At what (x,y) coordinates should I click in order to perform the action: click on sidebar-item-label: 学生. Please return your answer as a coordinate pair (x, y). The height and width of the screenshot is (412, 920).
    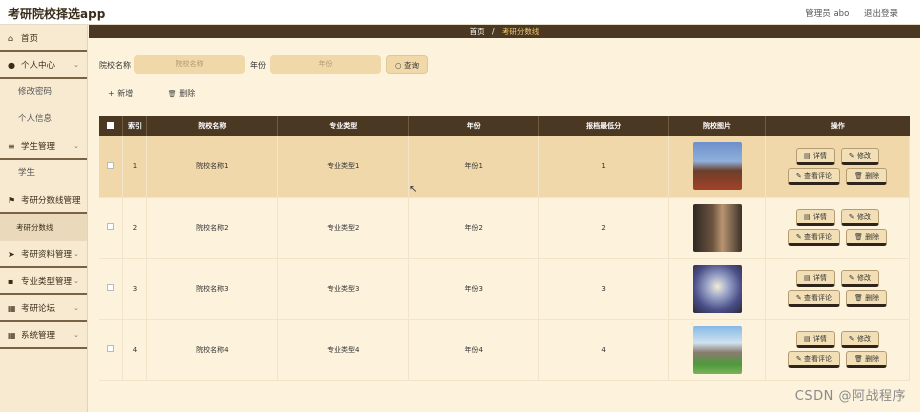
    Looking at the image, I should click on (27, 173).